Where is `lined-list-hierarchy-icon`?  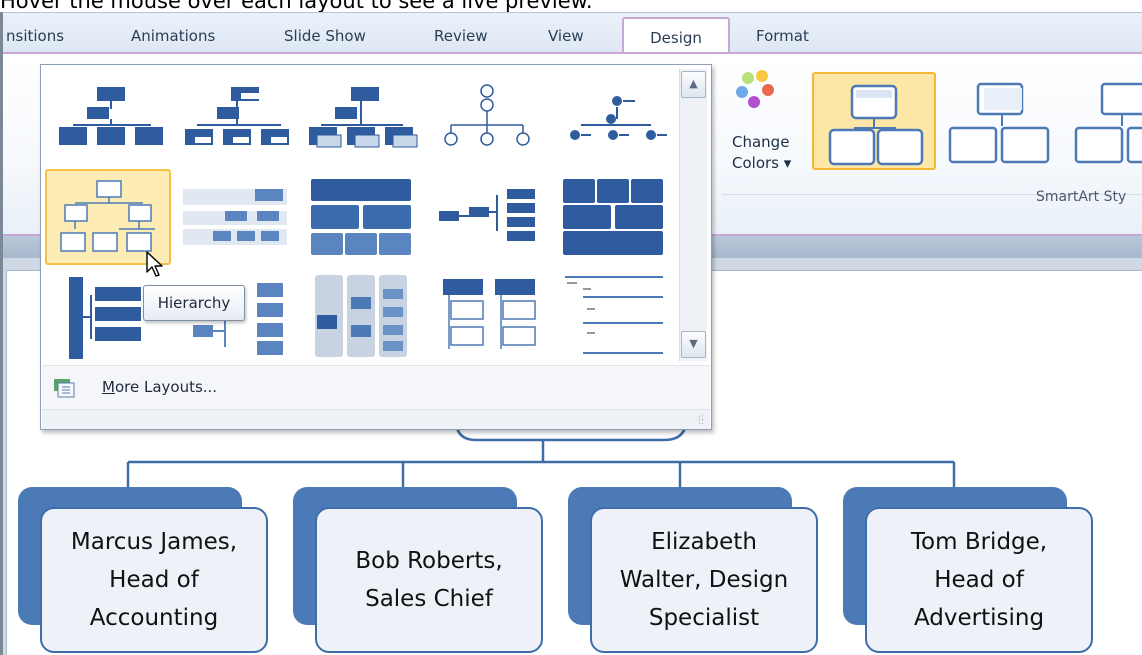 lined-list-hierarchy-icon is located at coordinates (361, 316).